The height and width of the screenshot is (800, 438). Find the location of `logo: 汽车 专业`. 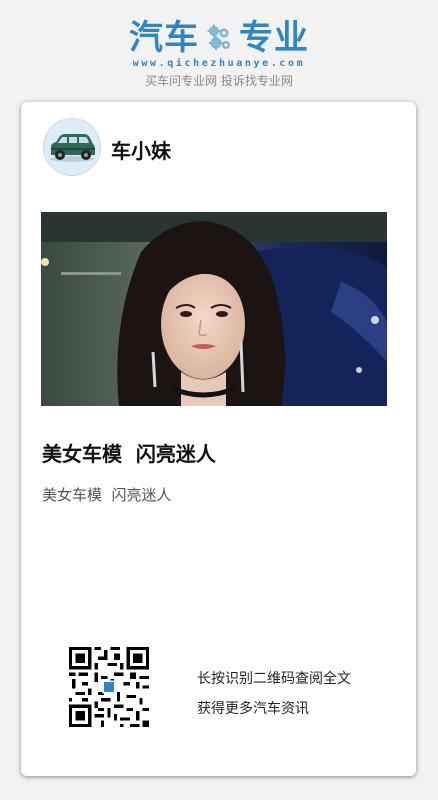

logo: 汽车 专业 is located at coordinates (219, 38).